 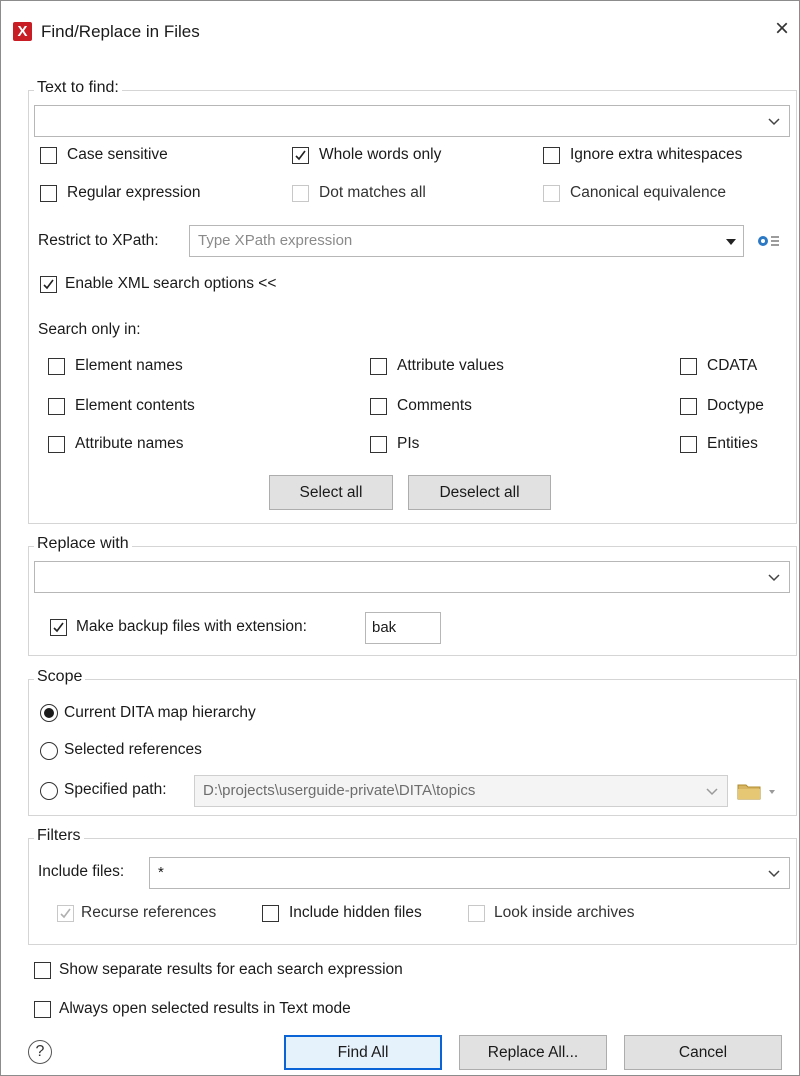 I want to click on backup-extension-input: bak, so click(x=403, y=628).